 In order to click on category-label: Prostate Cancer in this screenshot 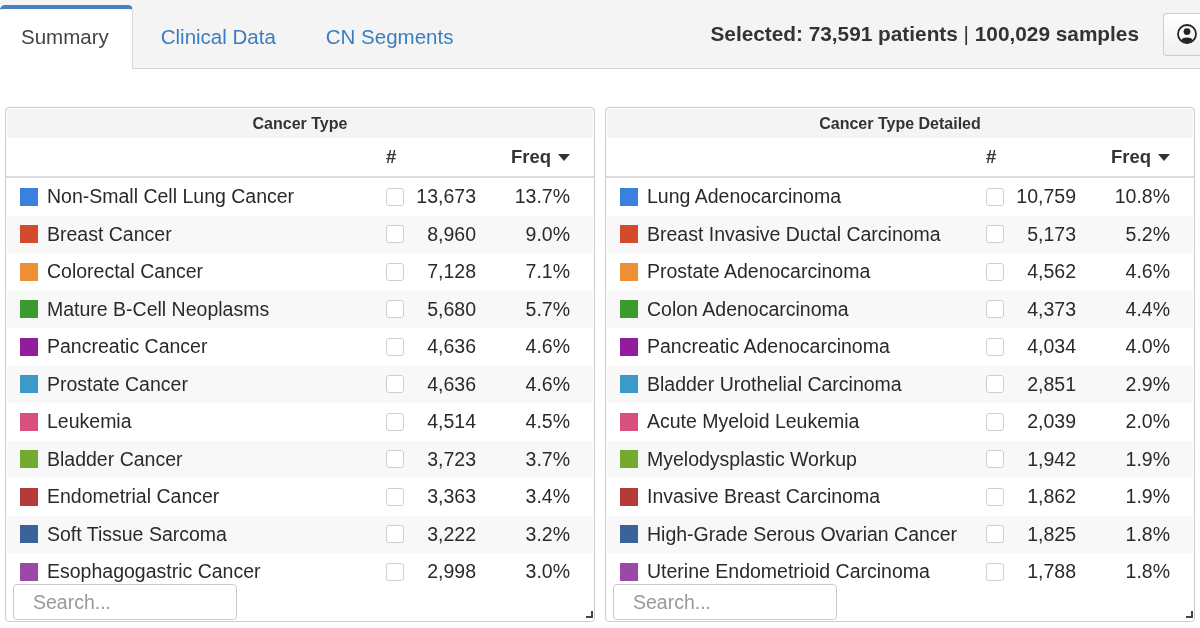, I will do `click(117, 384)`.